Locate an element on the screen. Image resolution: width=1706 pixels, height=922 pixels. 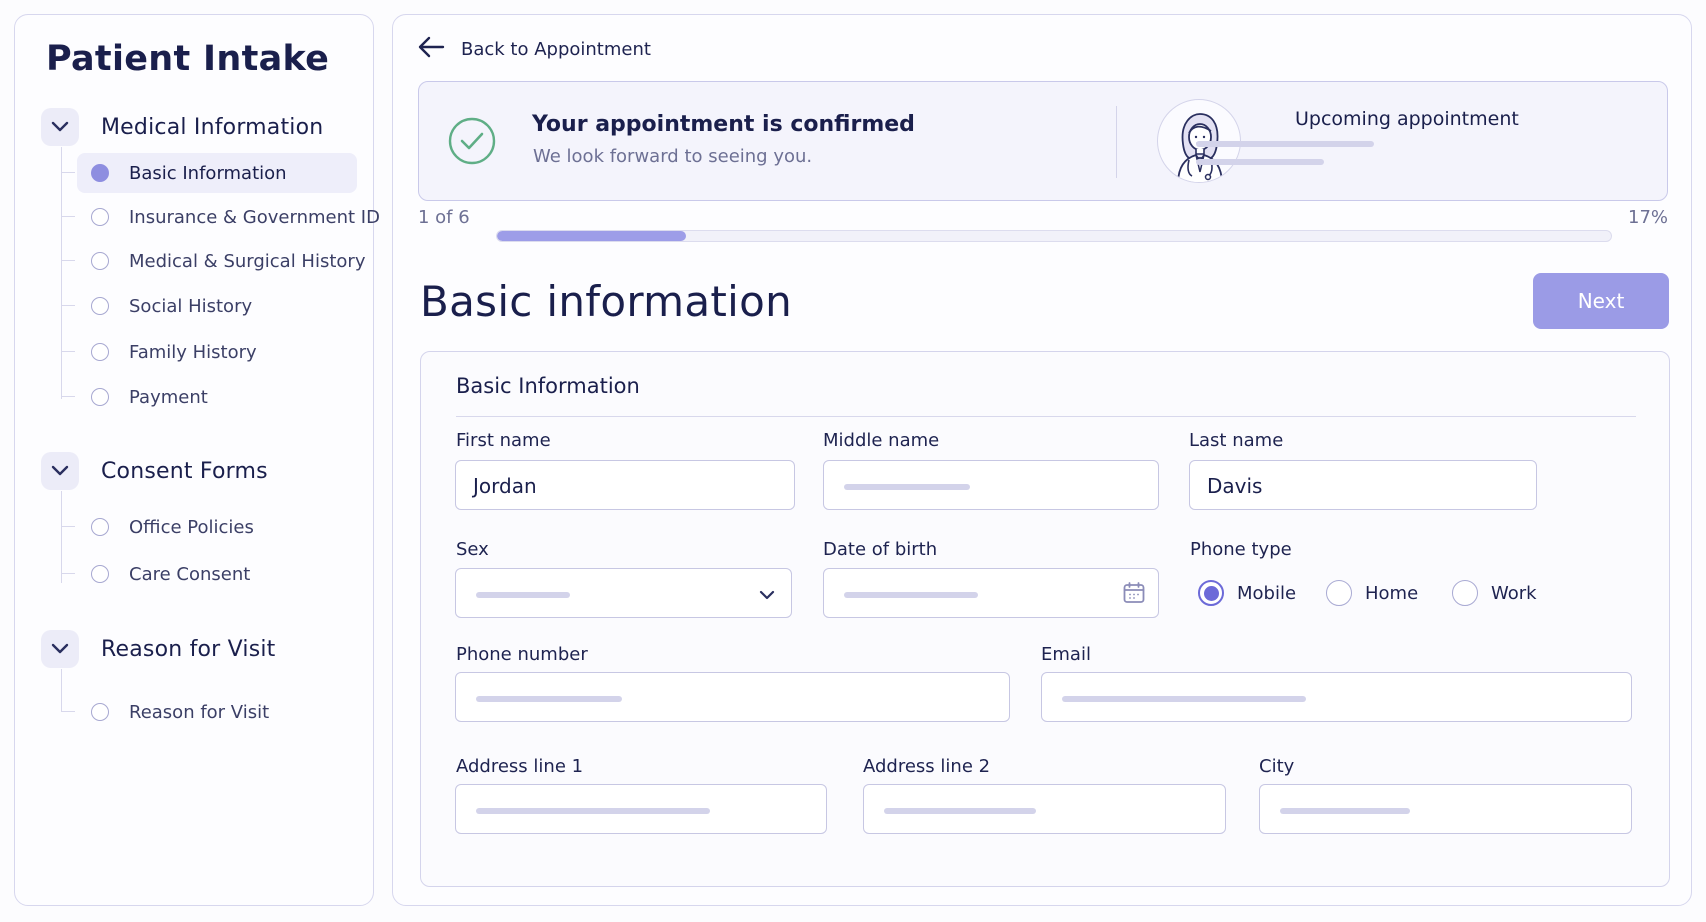
address-line-2-label: Address line 2 is located at coordinates (927, 766).